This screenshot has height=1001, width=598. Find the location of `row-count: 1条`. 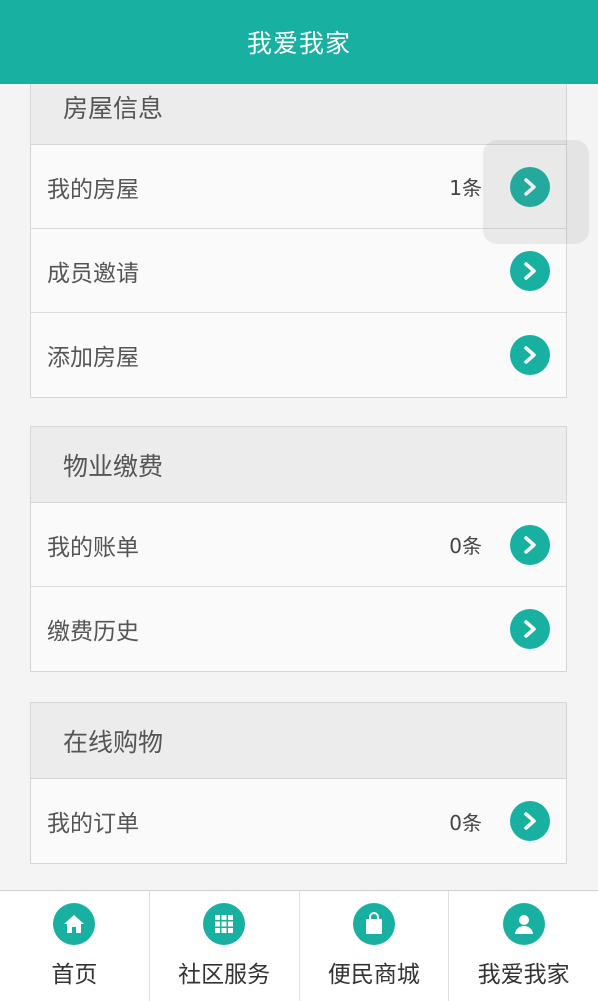

row-count: 1条 is located at coordinates (465, 188).